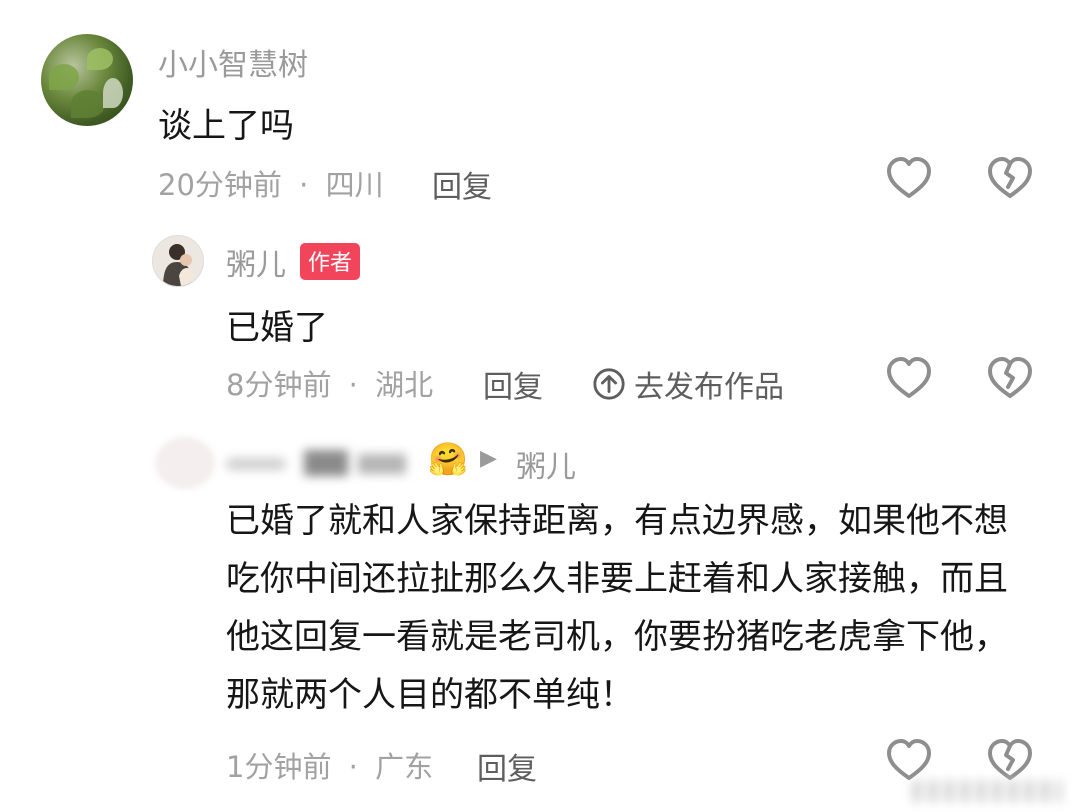  I want to click on comment-1-meta: 20分钟前 · 四川, so click(271, 183).